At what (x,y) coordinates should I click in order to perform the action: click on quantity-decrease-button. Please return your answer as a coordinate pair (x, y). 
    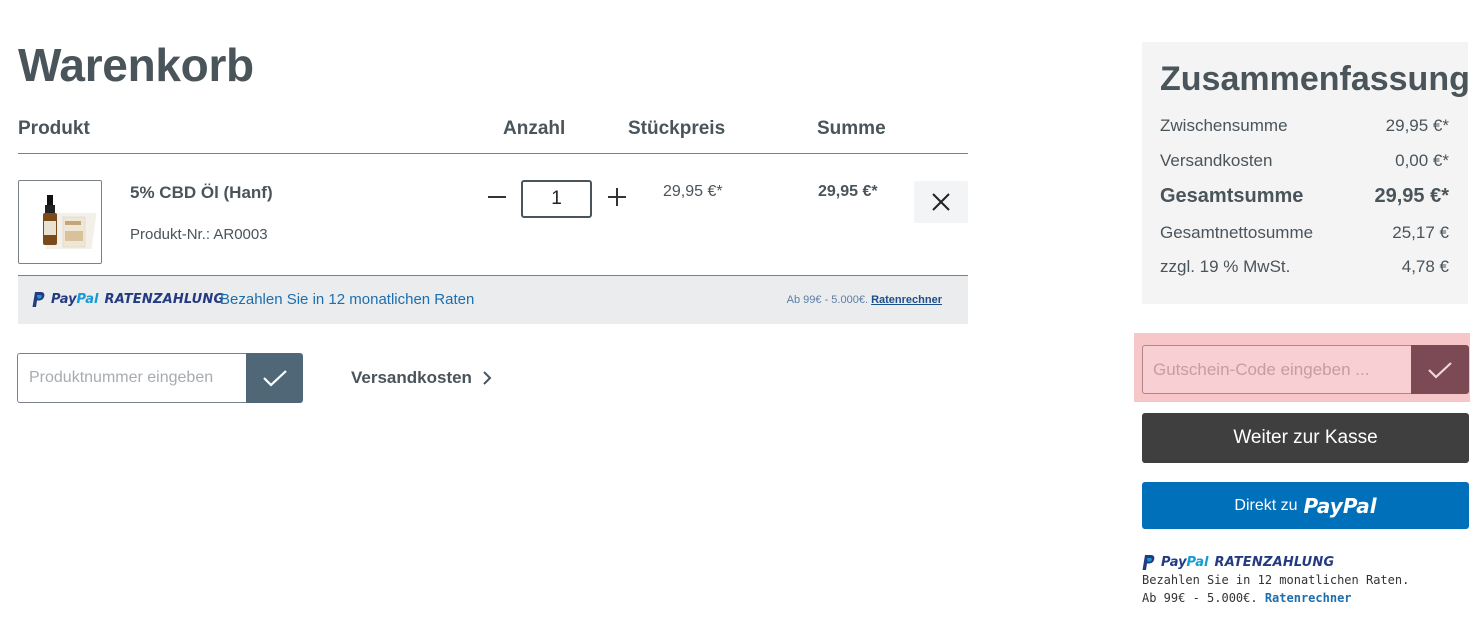
    Looking at the image, I should click on (497, 197).